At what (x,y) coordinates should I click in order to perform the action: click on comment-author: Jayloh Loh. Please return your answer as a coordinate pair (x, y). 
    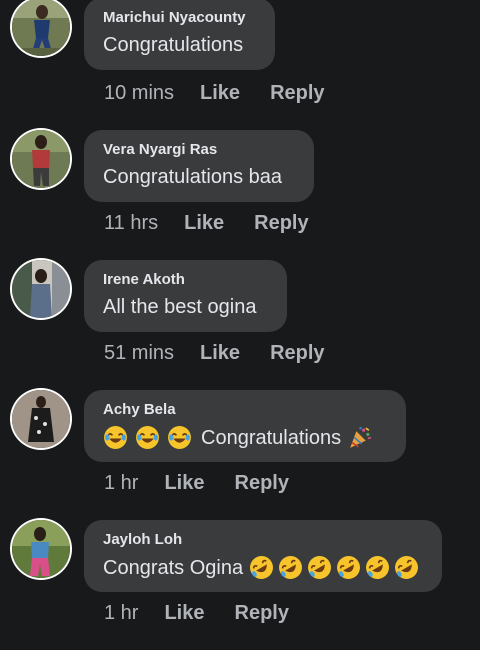
    Looking at the image, I should click on (263, 540).